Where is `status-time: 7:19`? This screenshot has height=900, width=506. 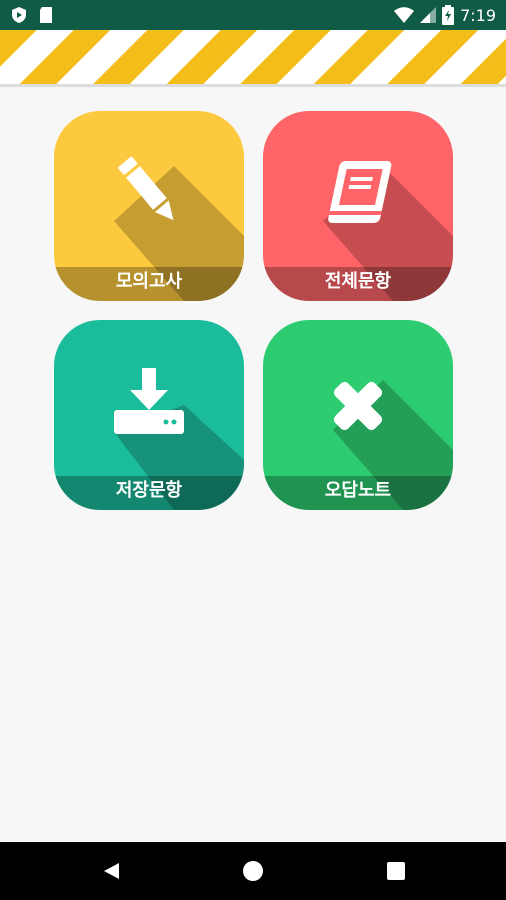 status-time: 7:19 is located at coordinates (478, 15).